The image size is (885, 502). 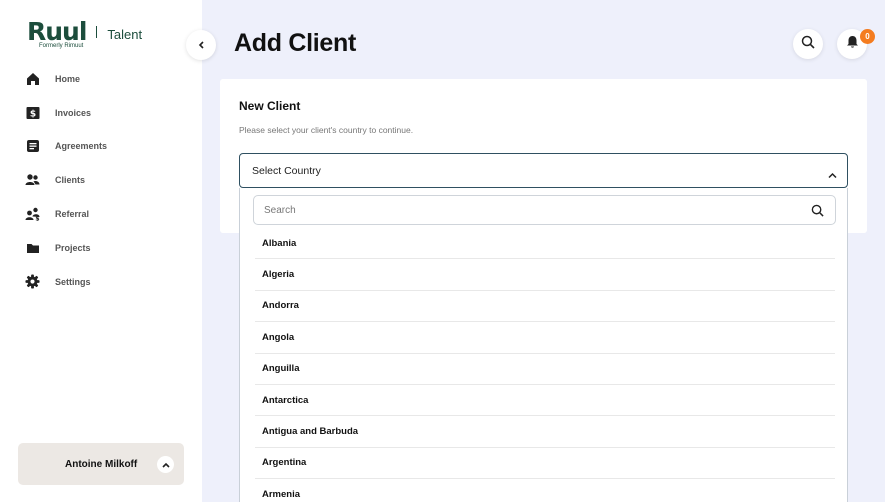 What do you see at coordinates (278, 337) in the screenshot?
I see `country-option-label: Angola` at bounding box center [278, 337].